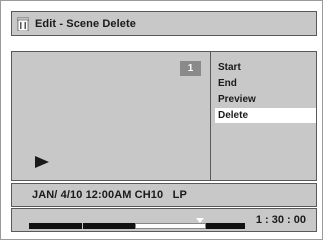  I want to click on recording-info: JAN/ 4/10 12:00AM CH10 LP, so click(109, 195).